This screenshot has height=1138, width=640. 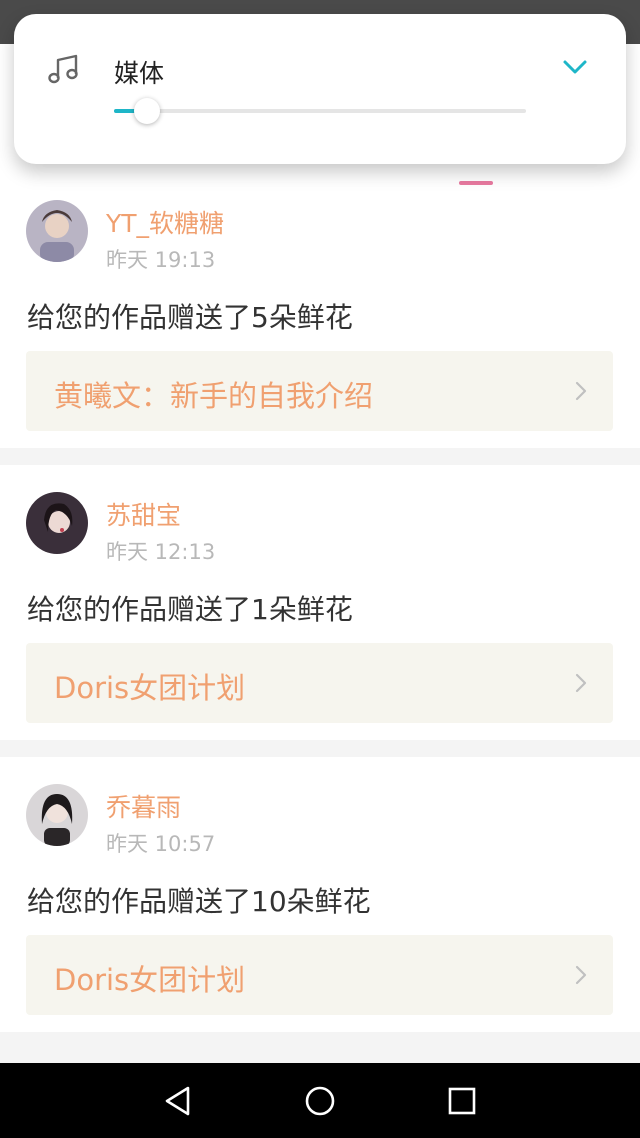 What do you see at coordinates (147, 111) in the screenshot?
I see `volume-slider-thumb` at bounding box center [147, 111].